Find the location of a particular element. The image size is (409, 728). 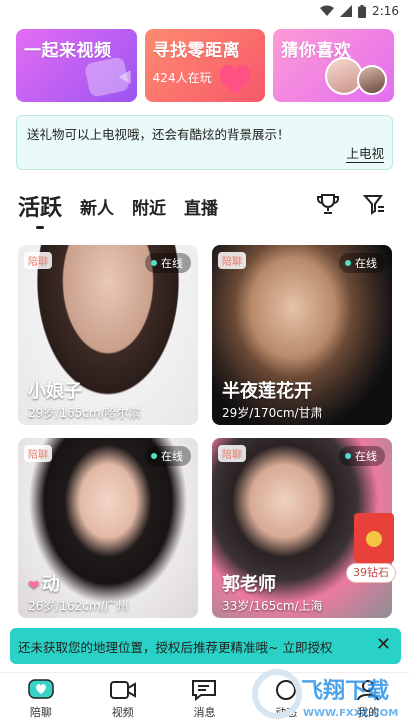

notice-text: 送礼物可以上电视哦，还会有酷炫的背景展示！ is located at coordinates (158, 134).